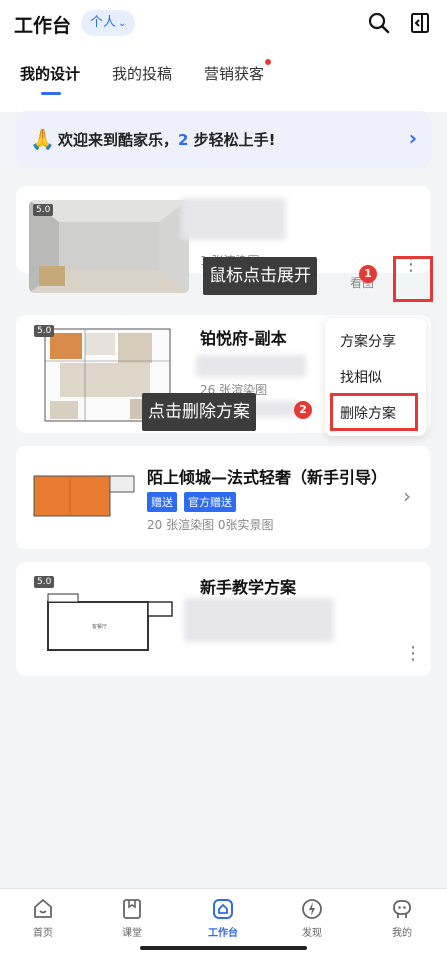 This screenshot has width=447, height=956. I want to click on tag-official-gift: 官方赠送, so click(210, 502).